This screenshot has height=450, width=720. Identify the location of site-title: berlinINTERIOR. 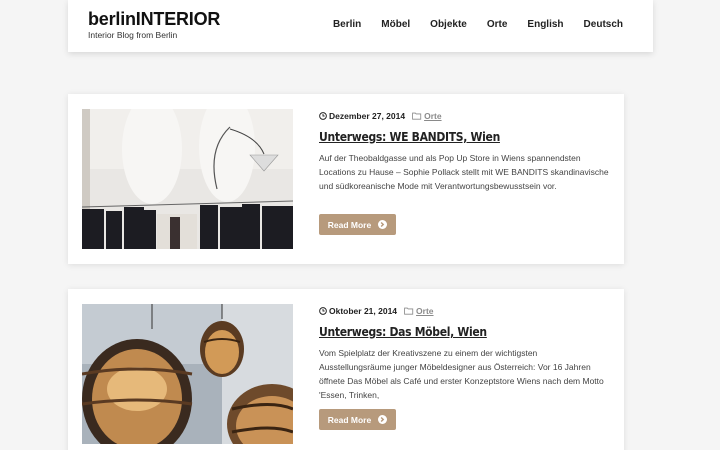
(154, 19).